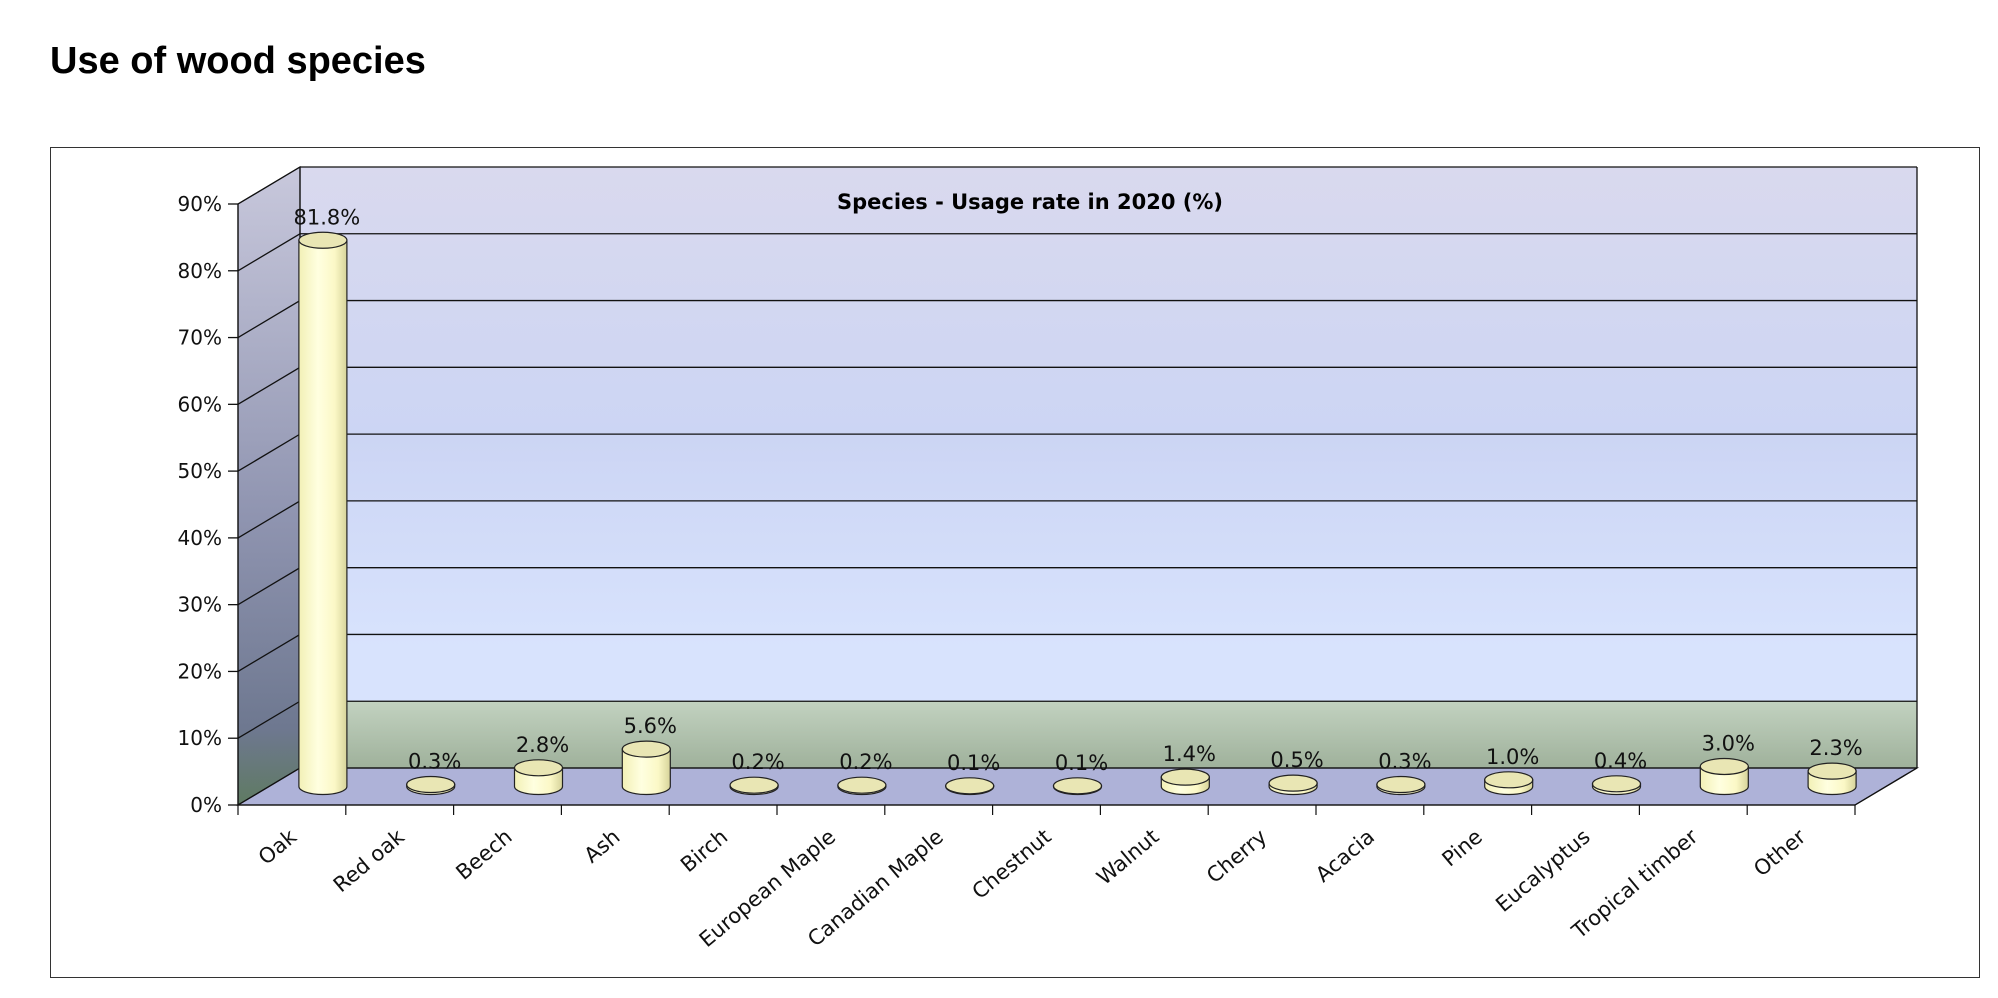 Image resolution: width=1998 pixels, height=998 pixels. What do you see at coordinates (483, 854) in the screenshot?
I see `x-tick-label: Beech` at bounding box center [483, 854].